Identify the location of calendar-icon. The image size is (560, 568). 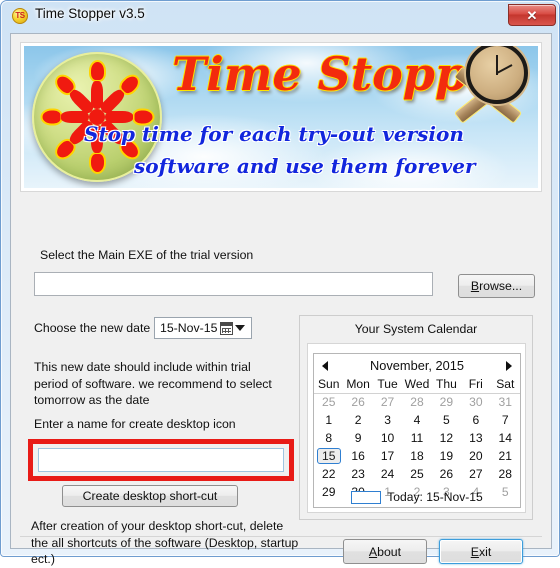
(226, 328).